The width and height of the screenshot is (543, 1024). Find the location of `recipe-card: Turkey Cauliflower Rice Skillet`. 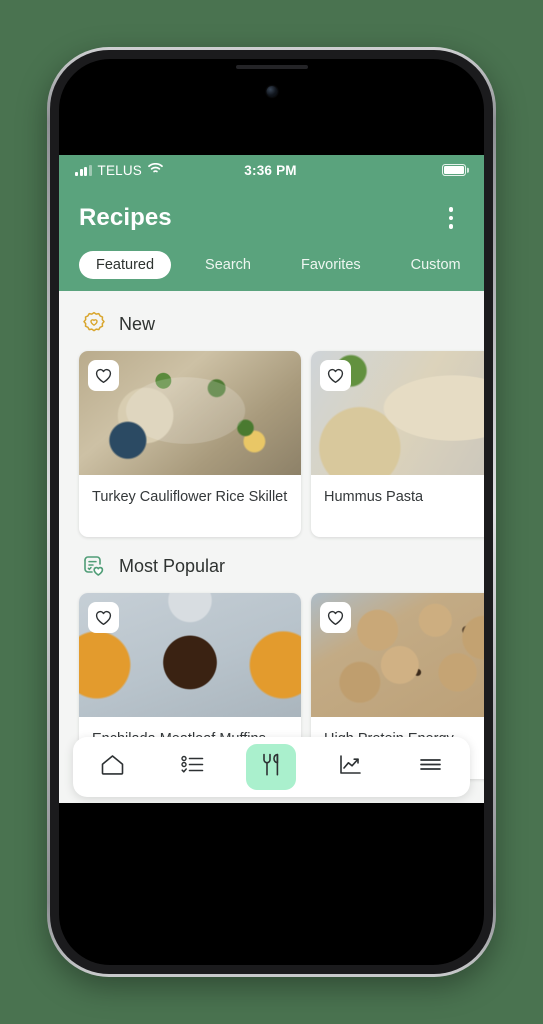

recipe-card: Turkey Cauliflower Rice Skillet is located at coordinates (190, 444).